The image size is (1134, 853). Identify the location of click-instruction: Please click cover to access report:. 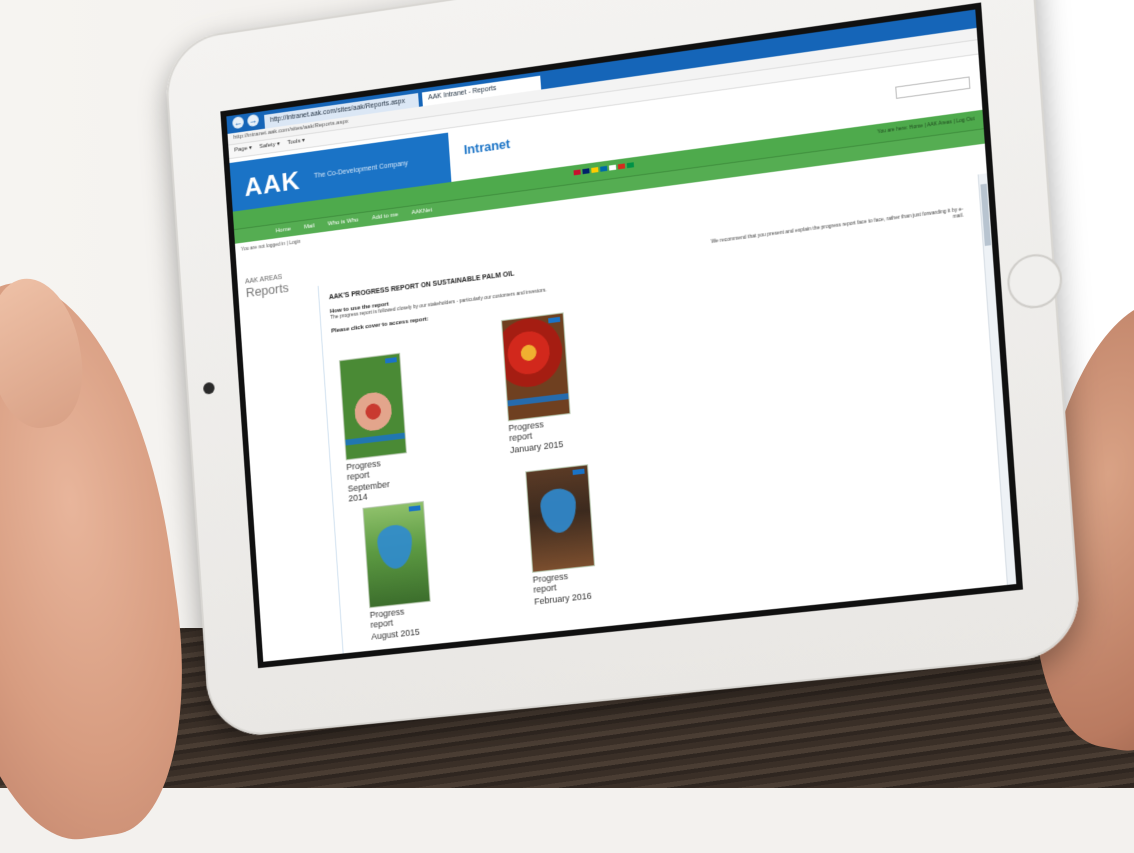
(380, 325).